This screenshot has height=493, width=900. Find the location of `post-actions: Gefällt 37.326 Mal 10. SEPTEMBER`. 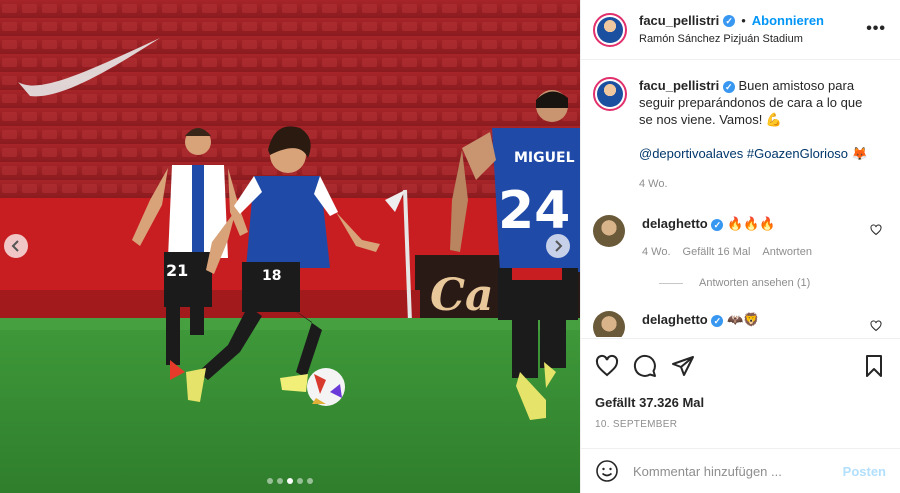

post-actions: Gefällt 37.326 Mal 10. SEPTEMBER is located at coordinates (740, 384).